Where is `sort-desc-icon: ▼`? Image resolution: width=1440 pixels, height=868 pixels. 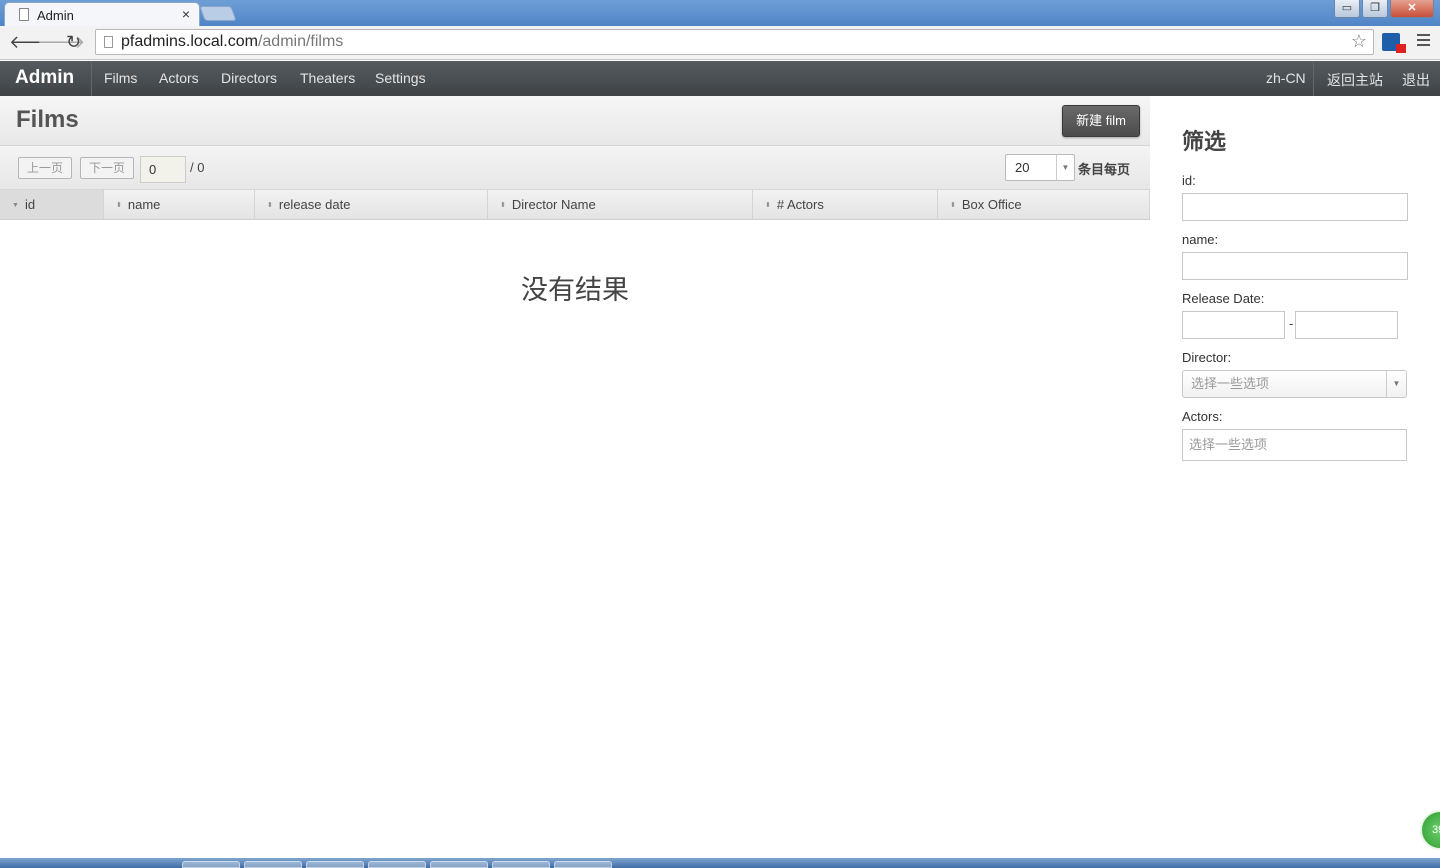 sort-desc-icon: ▼ is located at coordinates (15, 206).